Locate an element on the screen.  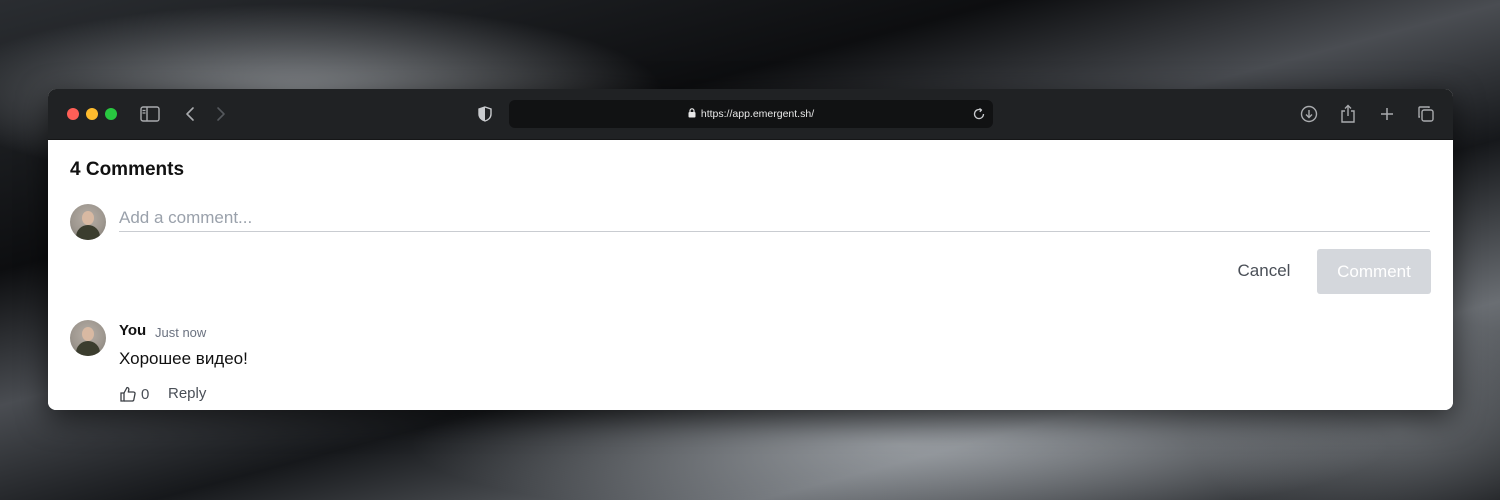
downloads-icon is located at coordinates (1309, 114).